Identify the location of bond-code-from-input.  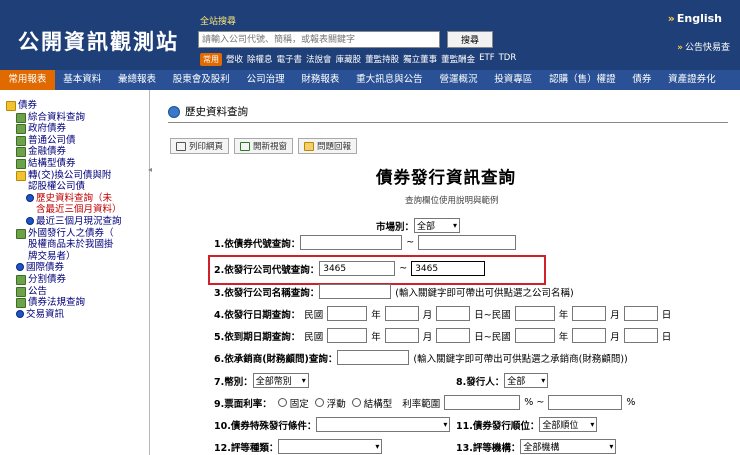
(351, 242).